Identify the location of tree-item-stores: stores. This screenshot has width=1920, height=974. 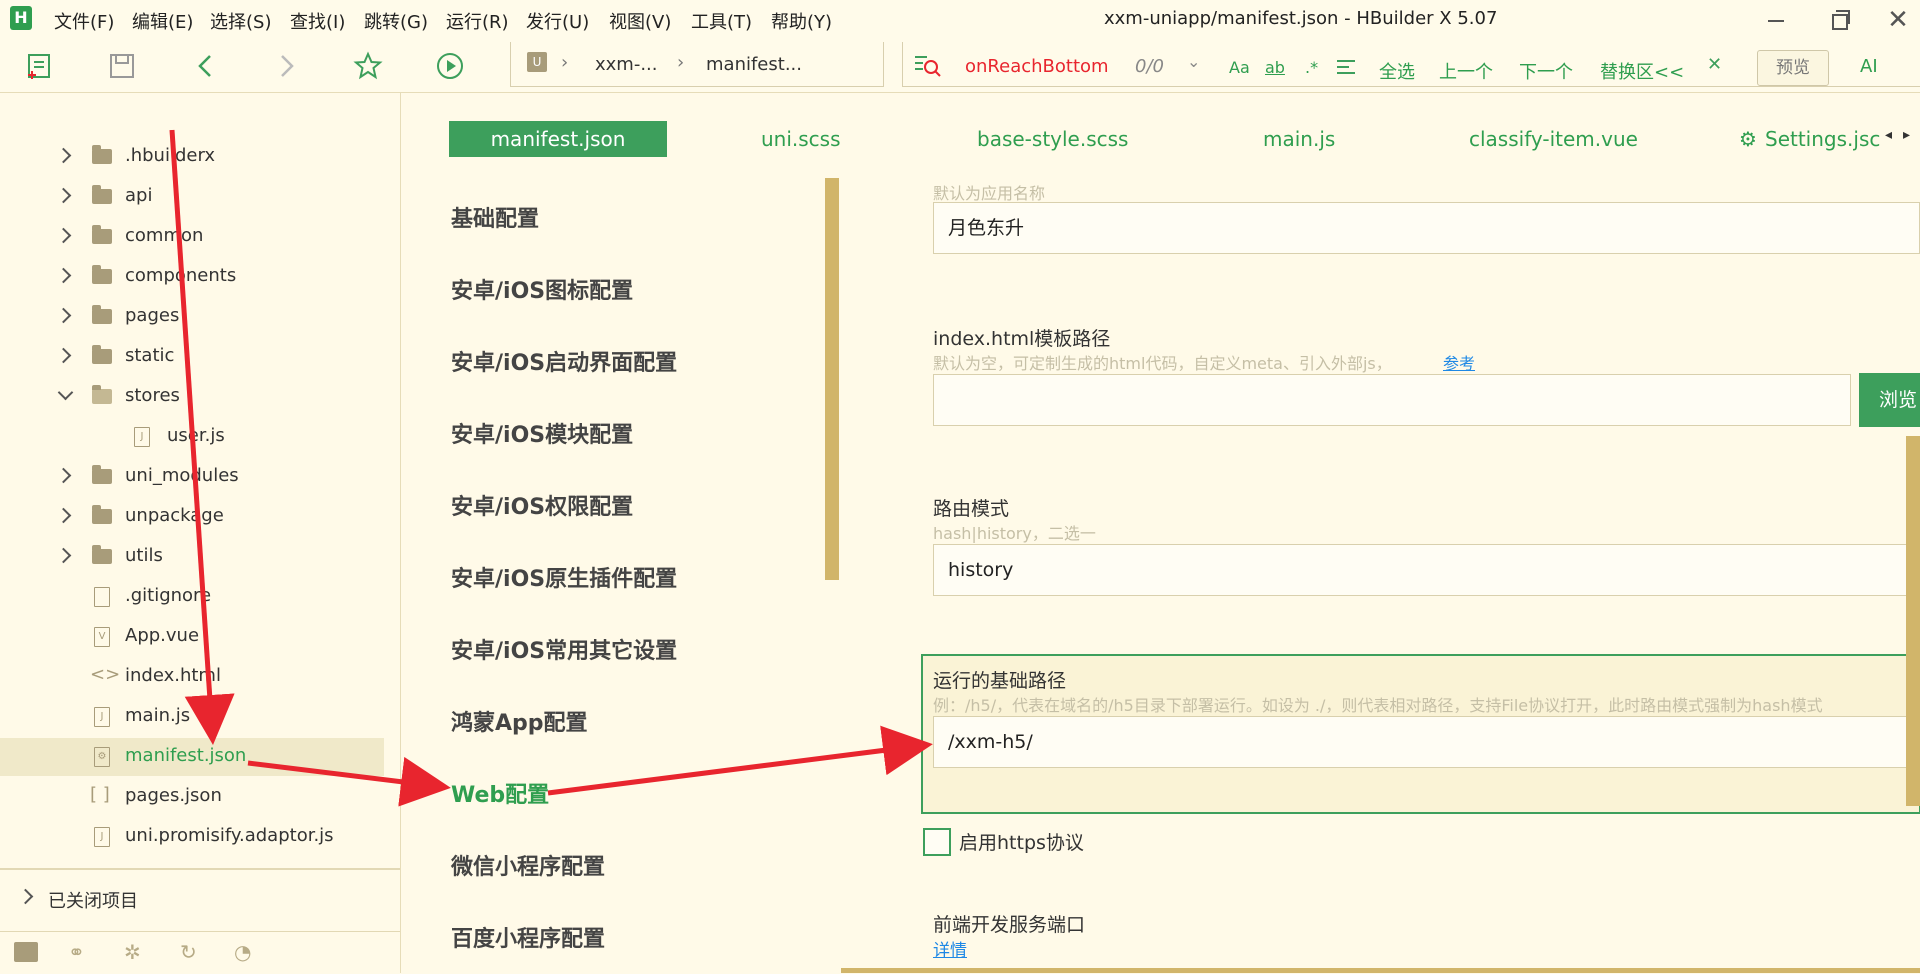
(192, 397).